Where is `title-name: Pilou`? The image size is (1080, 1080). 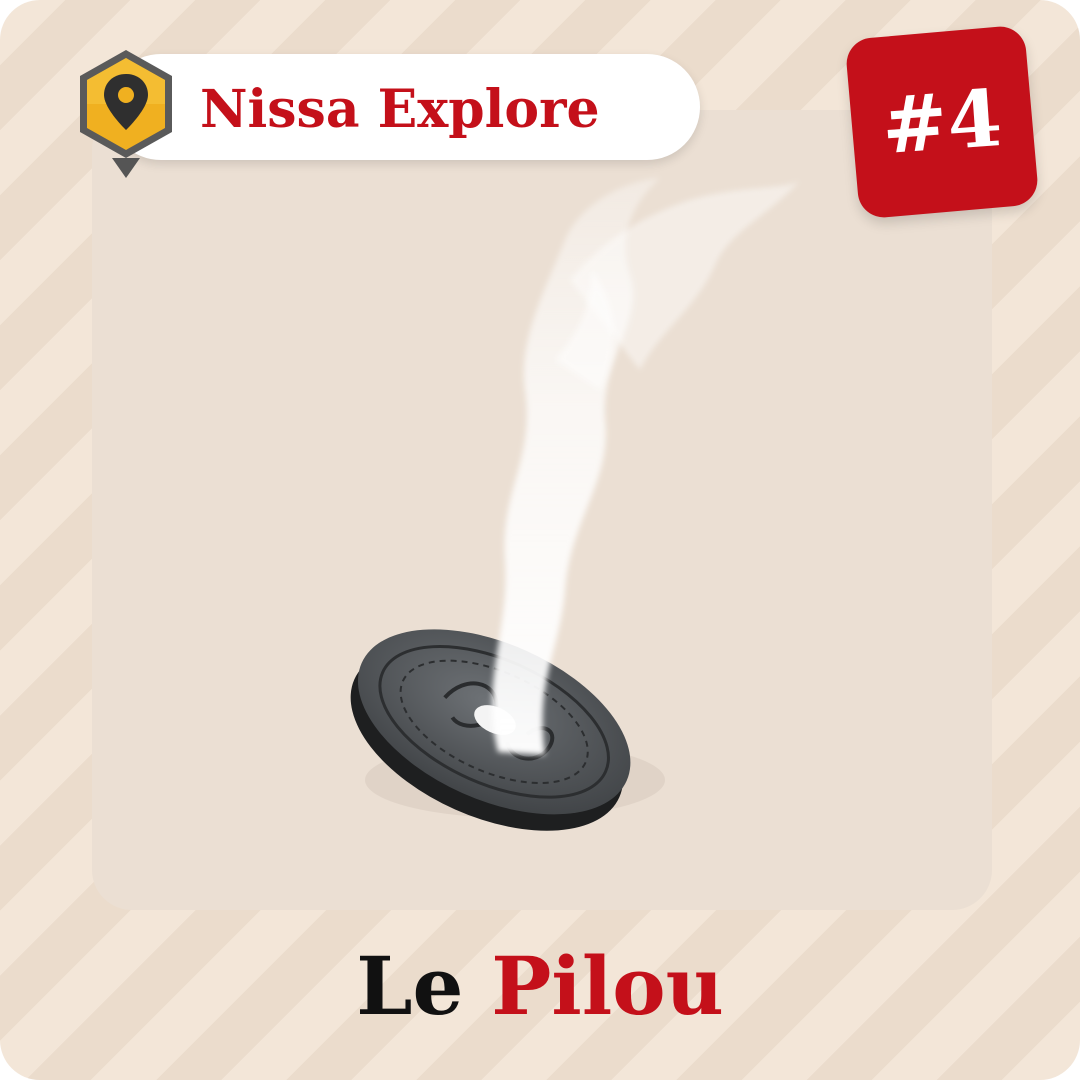 title-name: Pilou is located at coordinates (607, 986).